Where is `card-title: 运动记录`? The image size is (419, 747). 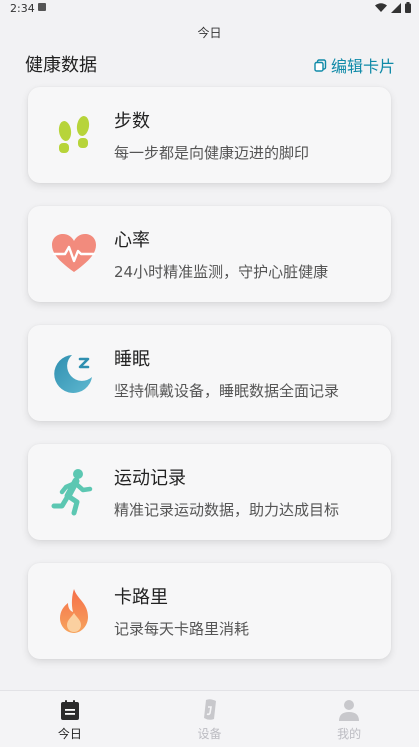 card-title: 运动记录 is located at coordinates (150, 478).